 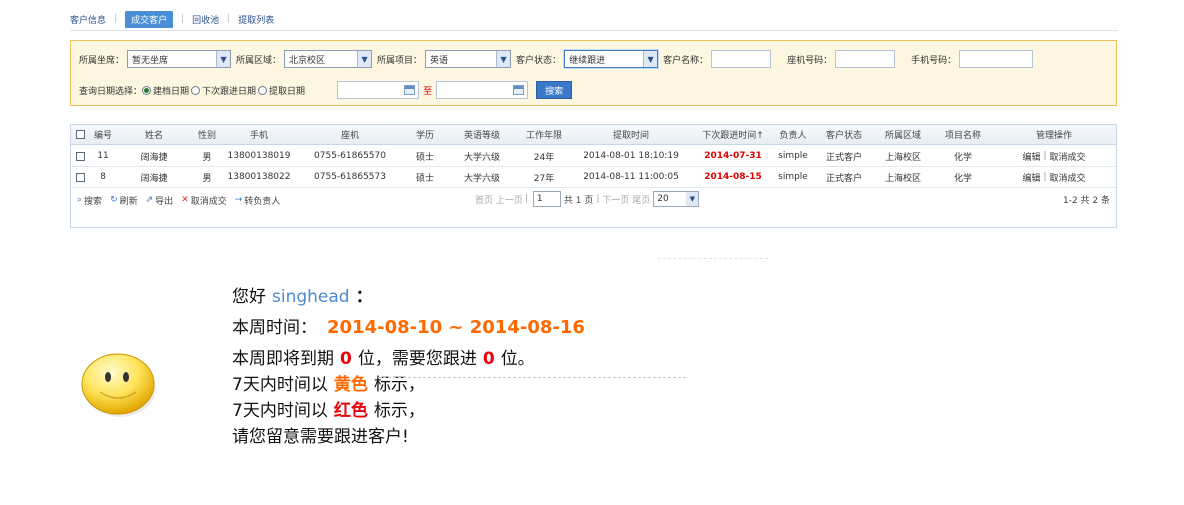 What do you see at coordinates (482, 134) in the screenshot?
I see `header-english-level: 英语等级` at bounding box center [482, 134].